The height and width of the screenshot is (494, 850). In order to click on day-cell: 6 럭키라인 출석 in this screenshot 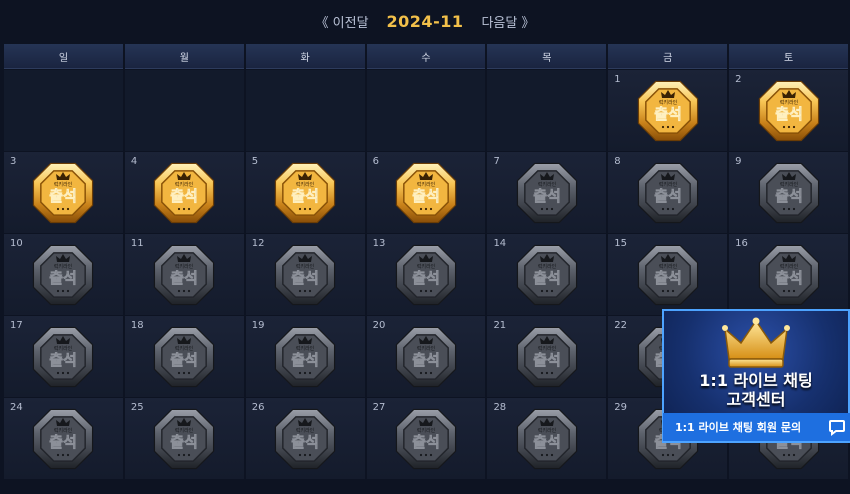, I will do `click(426, 192)`.